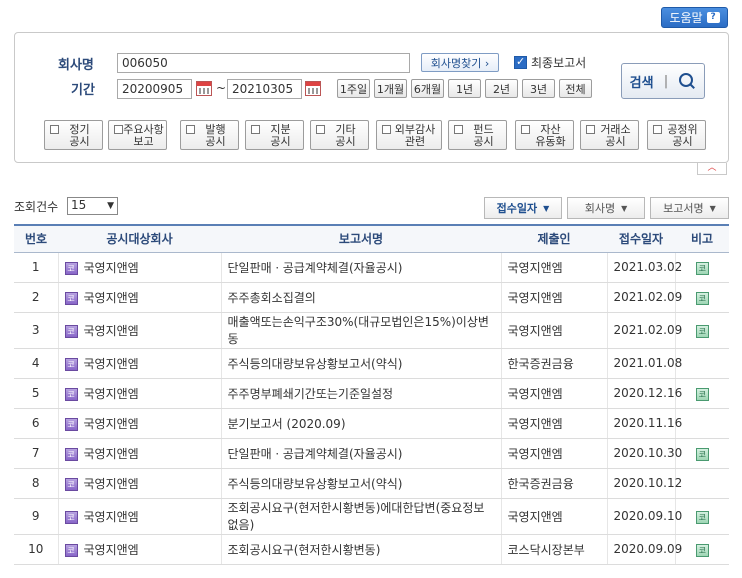 Image resolution: width=742 pixels, height=578 pixels. What do you see at coordinates (361, 297) in the screenshot?
I see `row-report-link: 주주총회소집결의` at bounding box center [361, 297].